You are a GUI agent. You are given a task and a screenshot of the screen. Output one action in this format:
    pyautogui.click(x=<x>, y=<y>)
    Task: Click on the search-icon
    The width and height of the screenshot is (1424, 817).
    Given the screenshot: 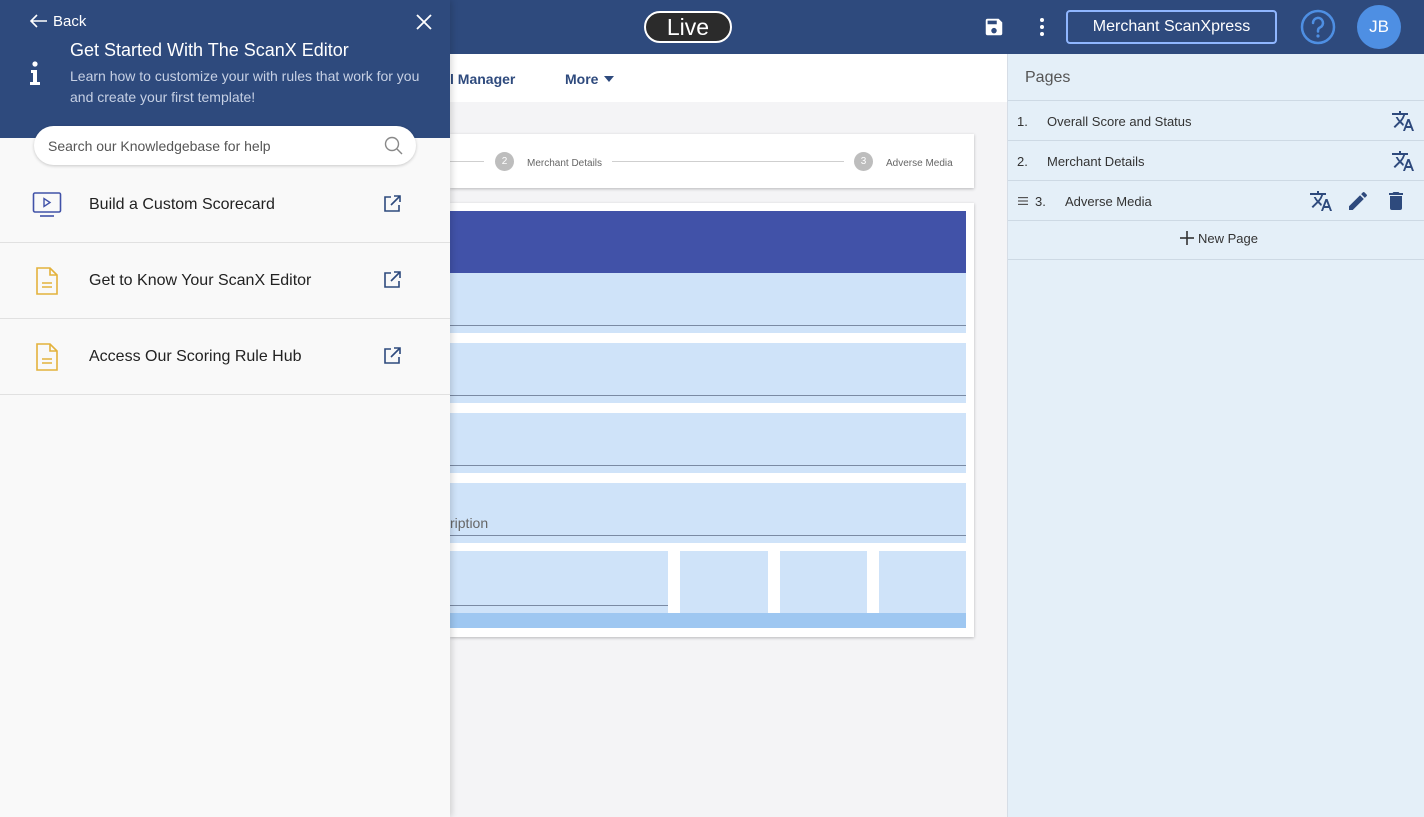 What is the action you would take?
    pyautogui.click(x=393, y=145)
    